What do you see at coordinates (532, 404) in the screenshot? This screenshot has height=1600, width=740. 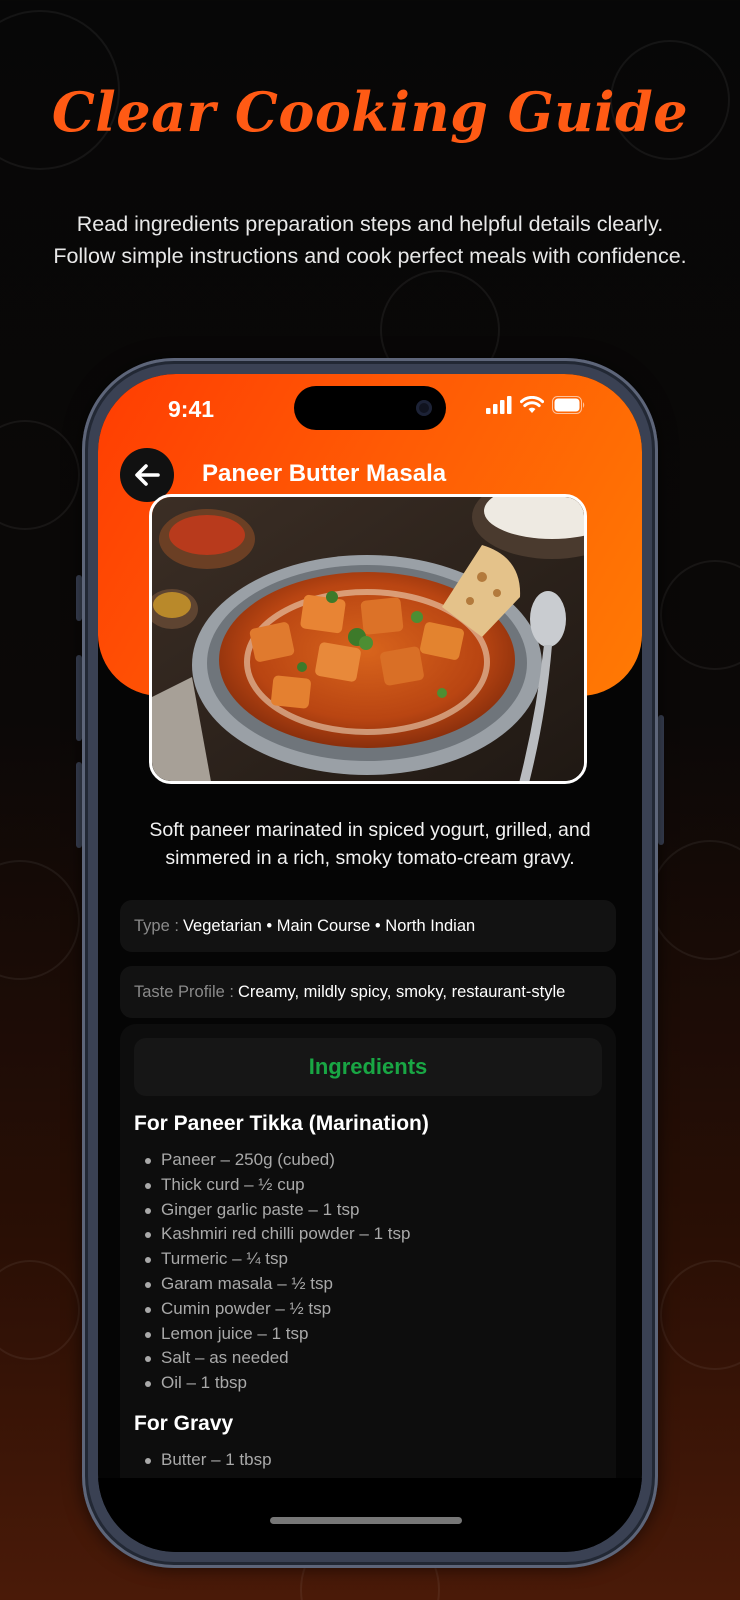 I see `wifi-icon` at bounding box center [532, 404].